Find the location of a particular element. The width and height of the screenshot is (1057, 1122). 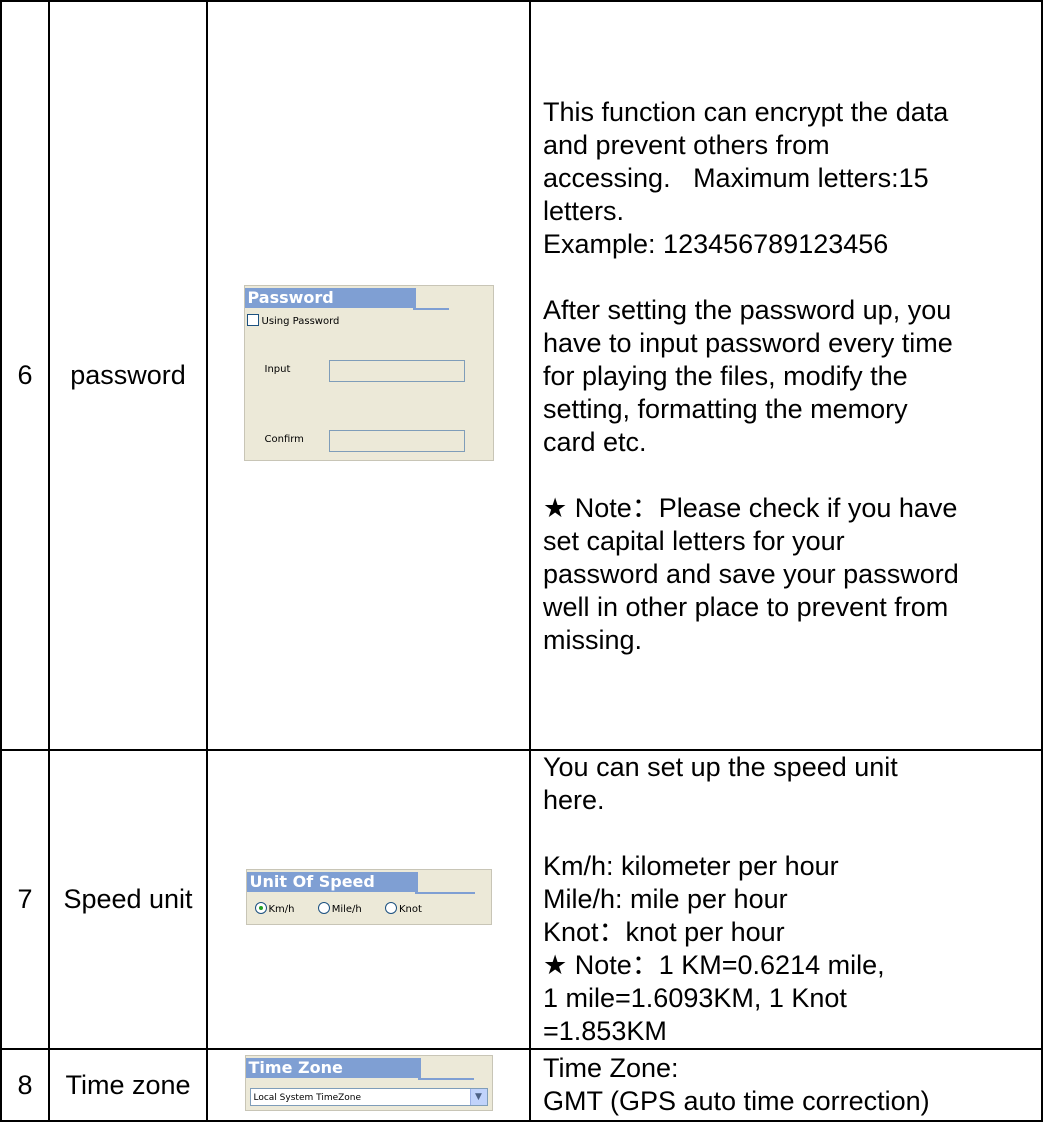

desc-line: setting, formatting the memory is located at coordinates (725, 409).